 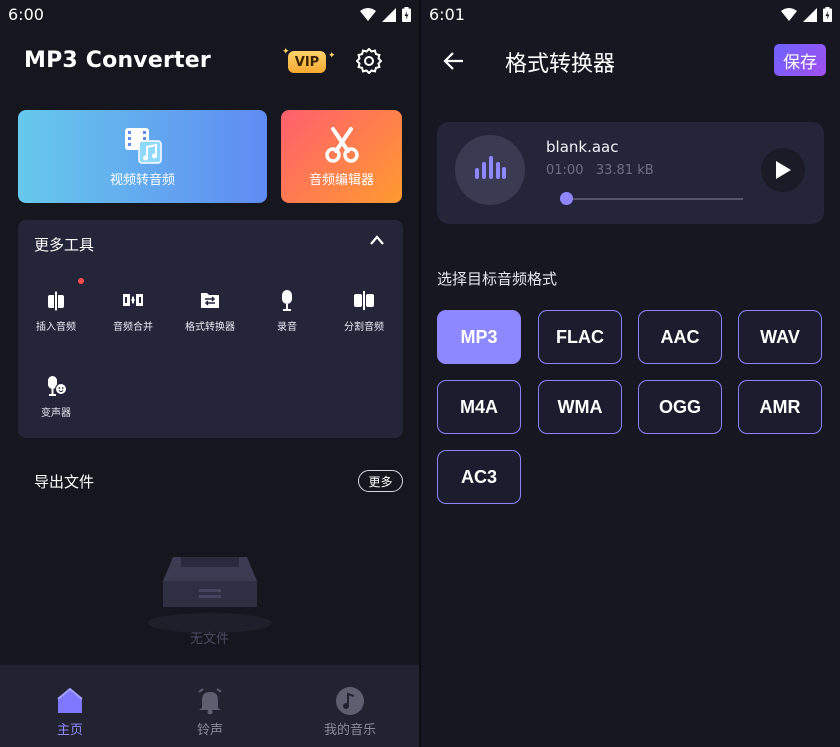 What do you see at coordinates (380, 481) in the screenshot?
I see `more-button: 更多` at bounding box center [380, 481].